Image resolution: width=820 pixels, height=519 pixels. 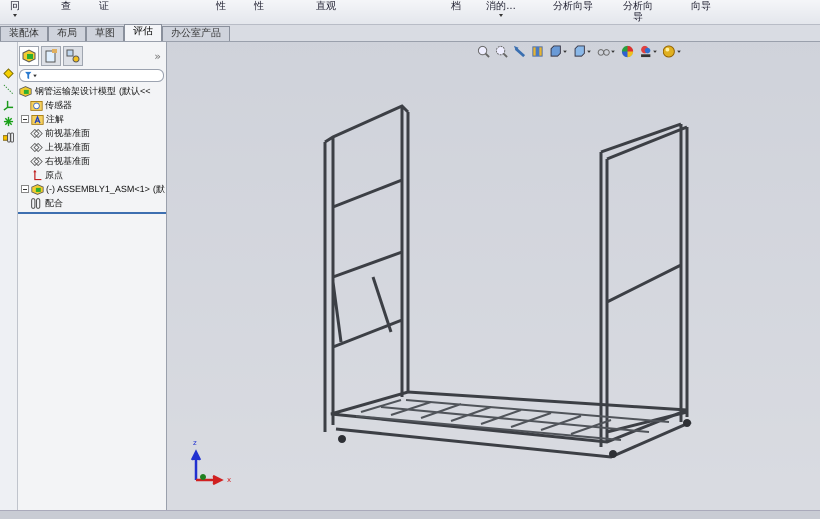 What do you see at coordinates (558, 51) in the screenshot?
I see `view-orientation-icon` at bounding box center [558, 51].